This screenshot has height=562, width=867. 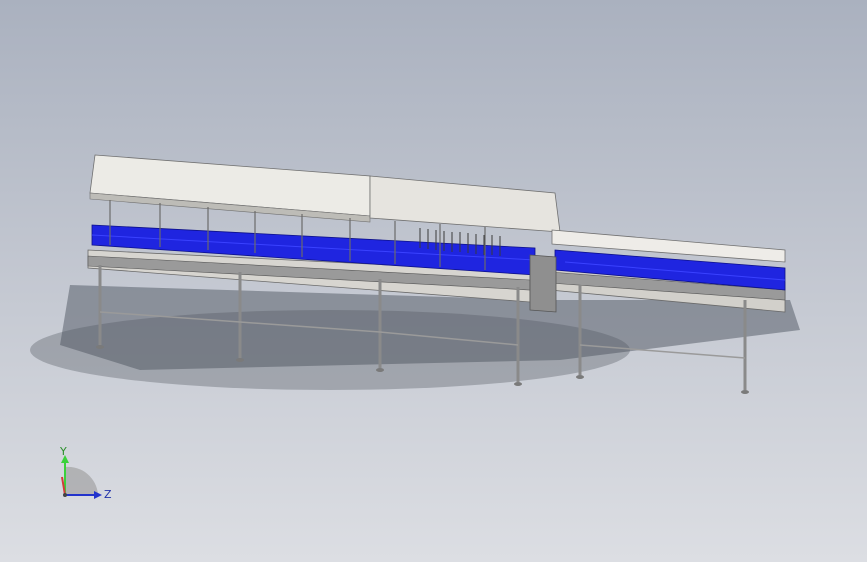 I want to click on z-axis-label: Z, so click(x=108, y=494).